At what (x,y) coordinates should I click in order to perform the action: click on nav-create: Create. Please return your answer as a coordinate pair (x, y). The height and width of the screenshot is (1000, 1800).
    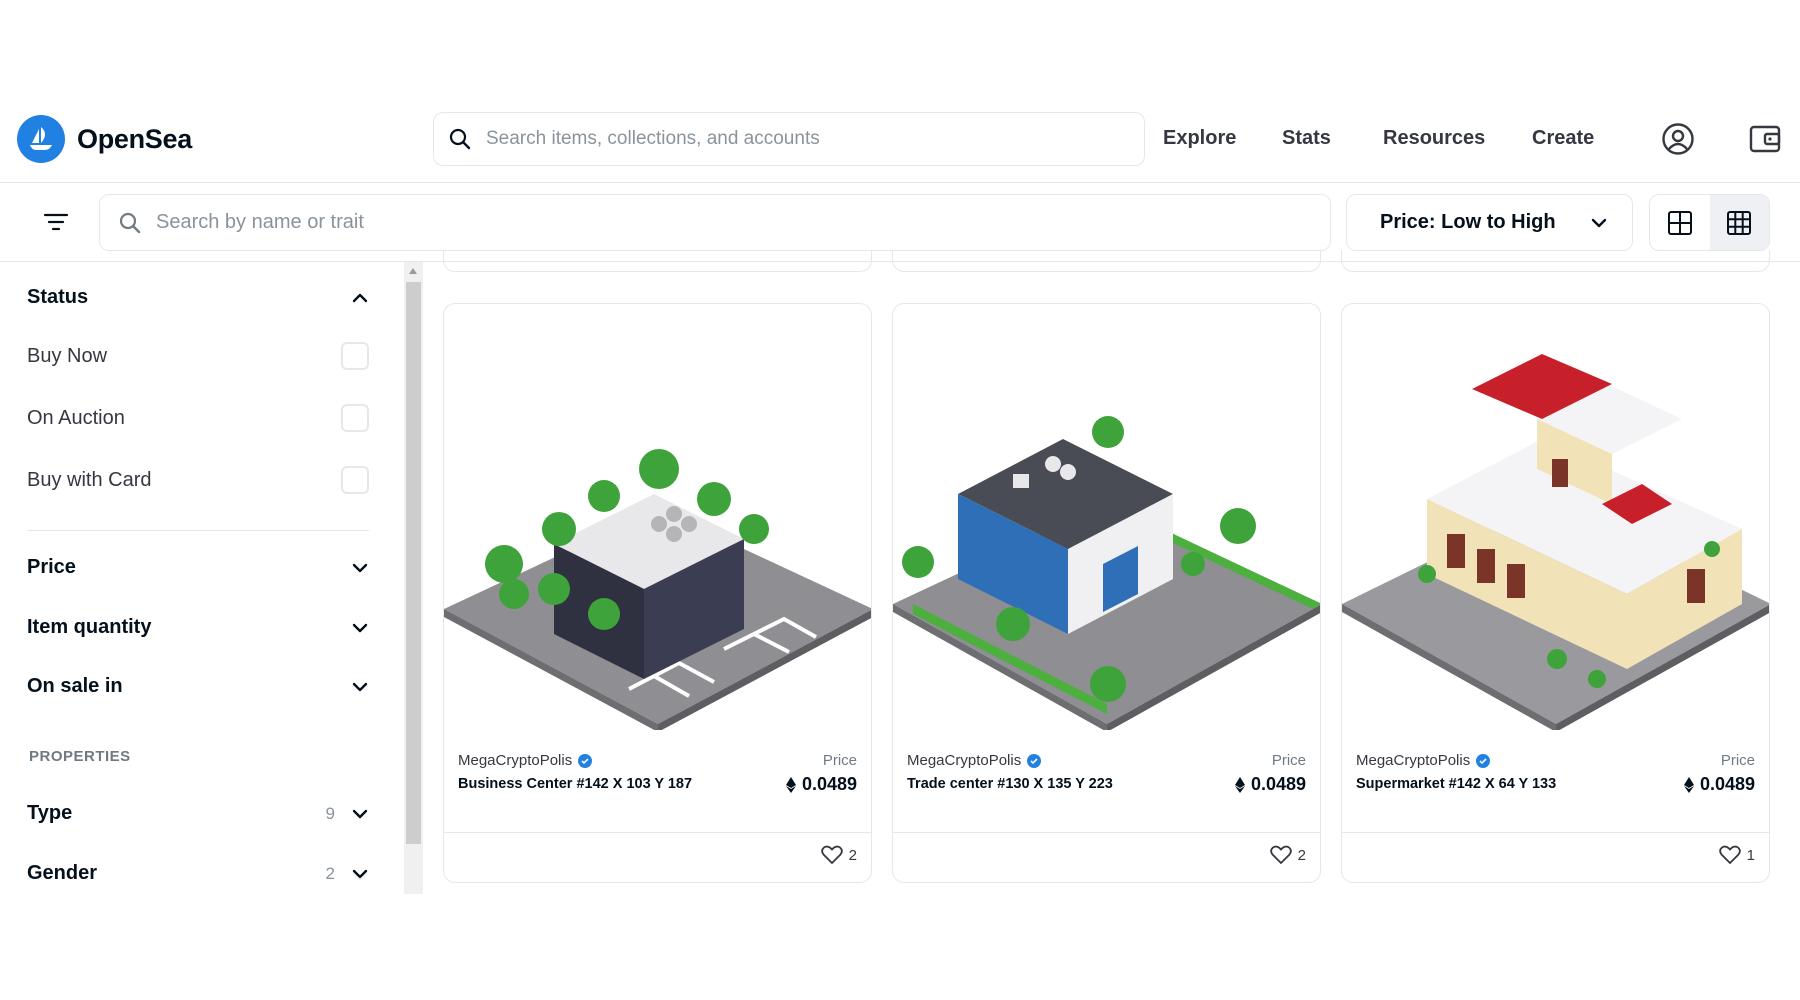
    Looking at the image, I should click on (1563, 138).